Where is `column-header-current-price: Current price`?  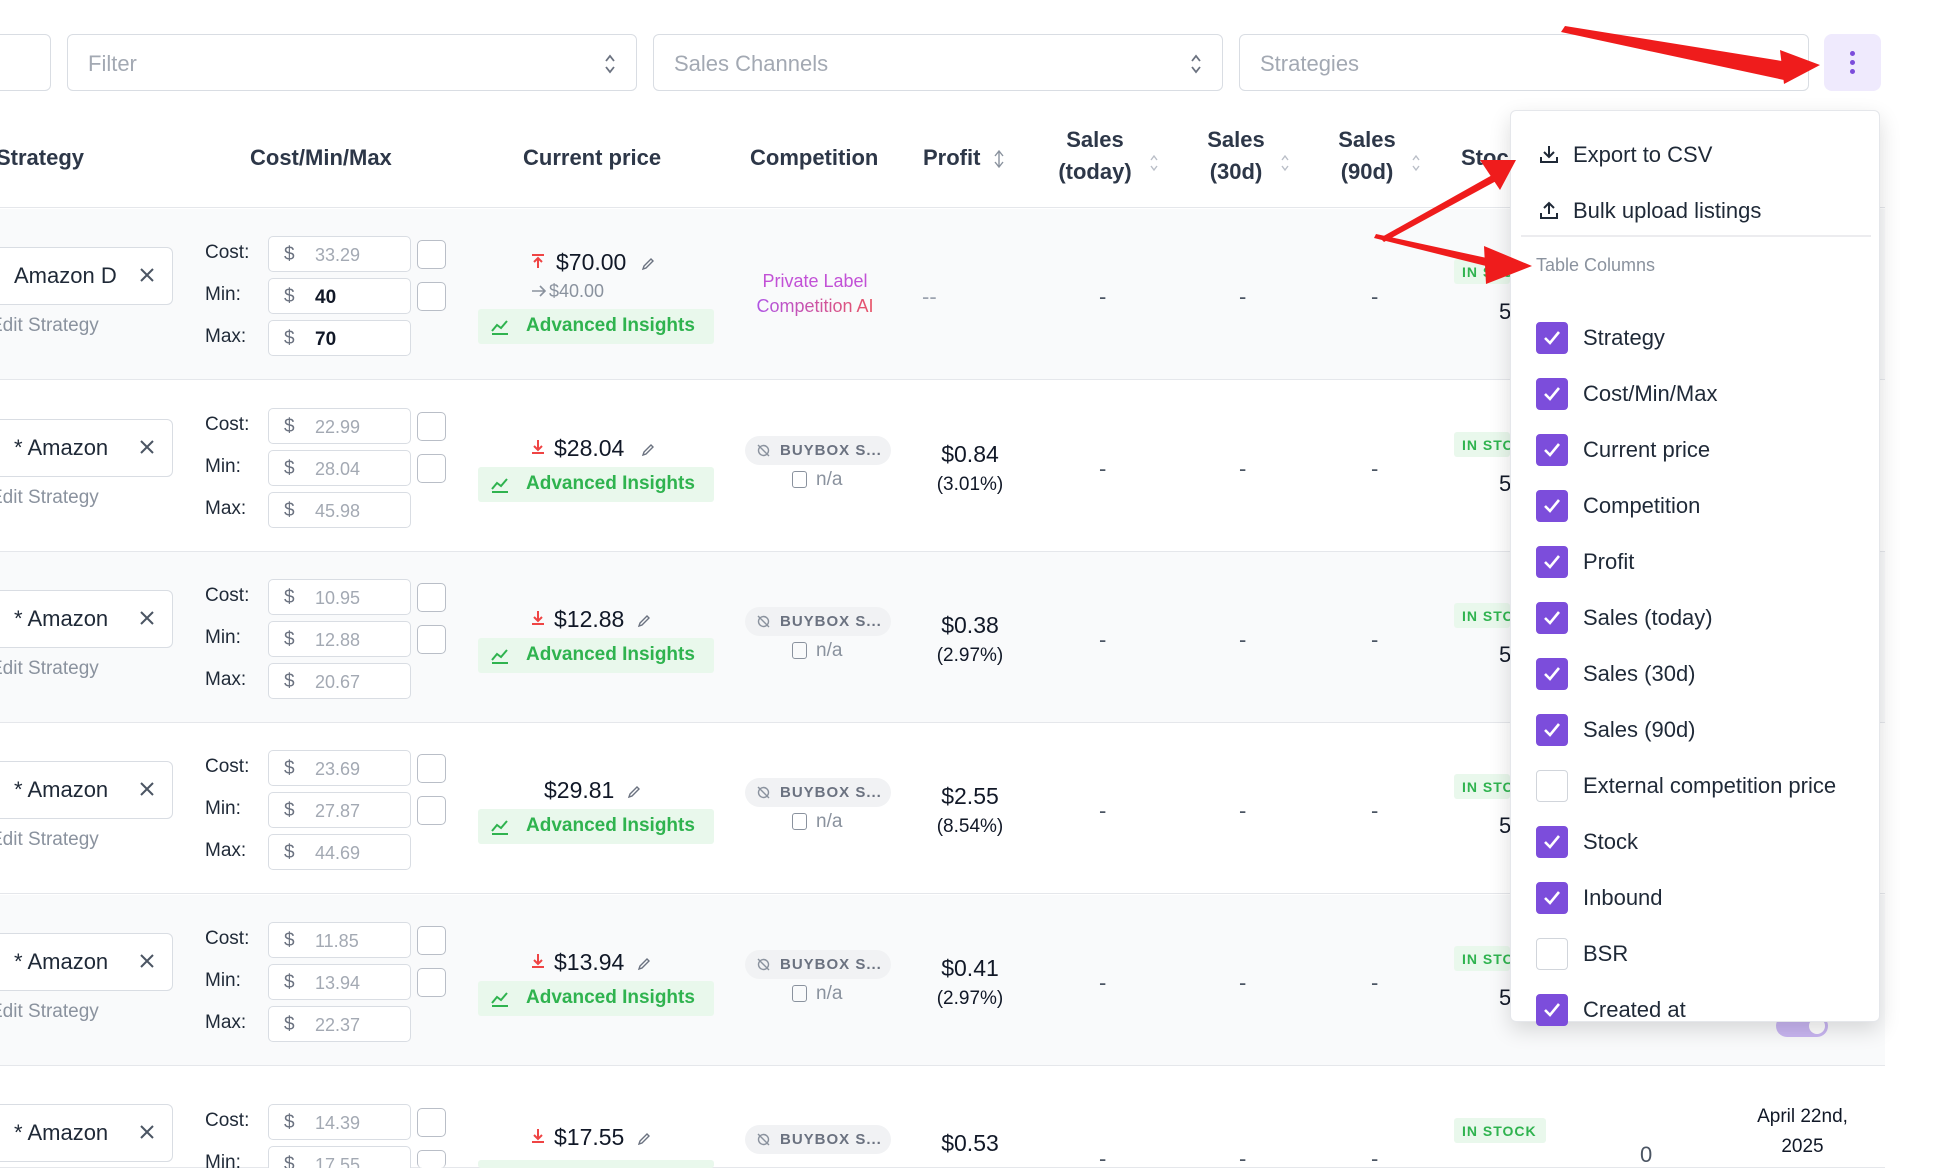
column-header-current-price: Current price is located at coordinates (592, 158).